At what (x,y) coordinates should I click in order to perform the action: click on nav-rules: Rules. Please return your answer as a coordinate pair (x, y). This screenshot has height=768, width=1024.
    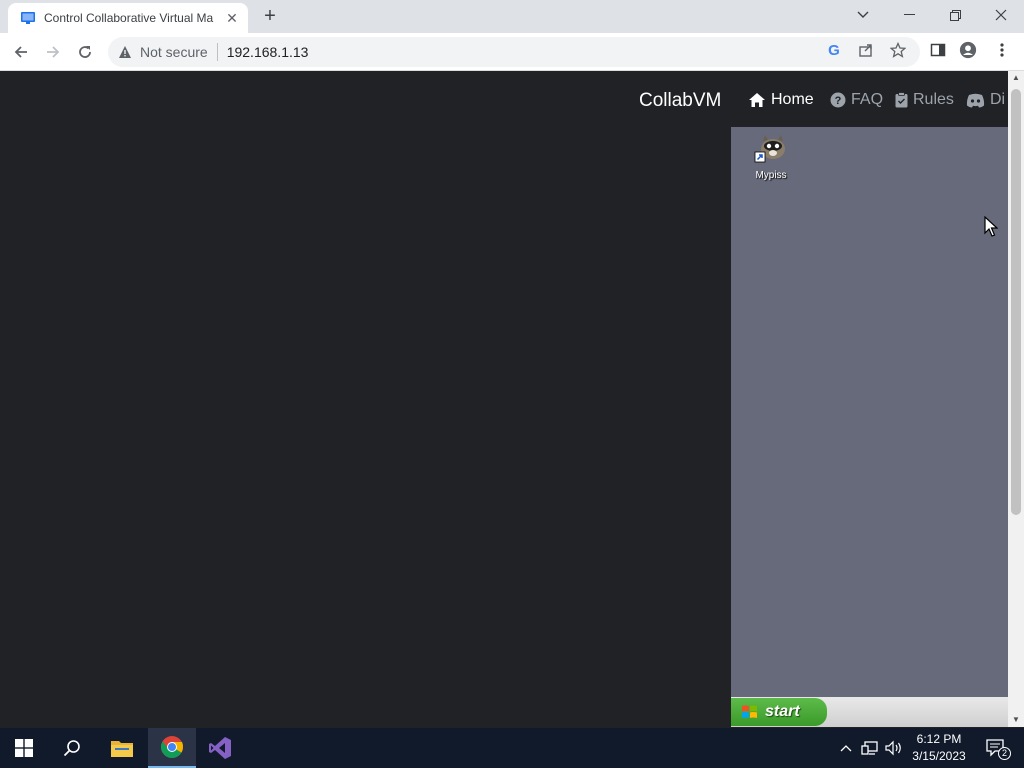
    Looking at the image, I should click on (924, 100).